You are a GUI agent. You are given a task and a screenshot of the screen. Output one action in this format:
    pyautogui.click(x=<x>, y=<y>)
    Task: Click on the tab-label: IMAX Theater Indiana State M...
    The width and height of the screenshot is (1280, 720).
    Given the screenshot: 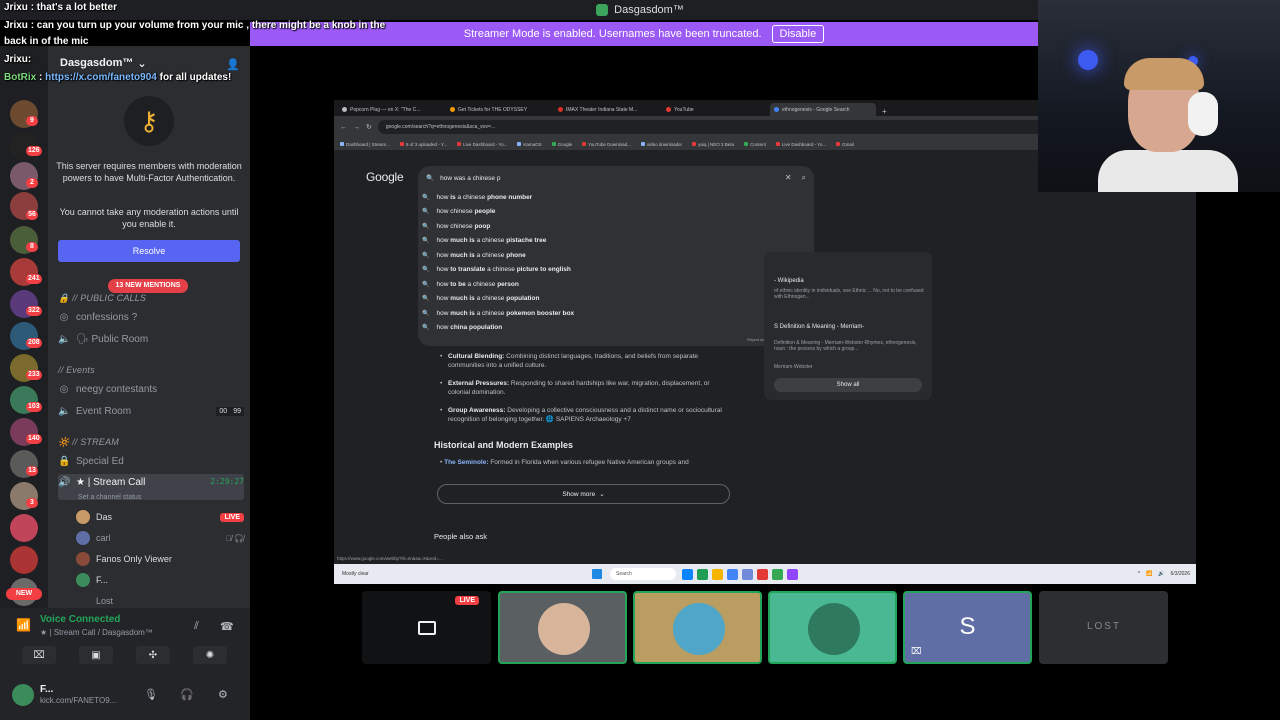 What is the action you would take?
    pyautogui.click(x=602, y=109)
    